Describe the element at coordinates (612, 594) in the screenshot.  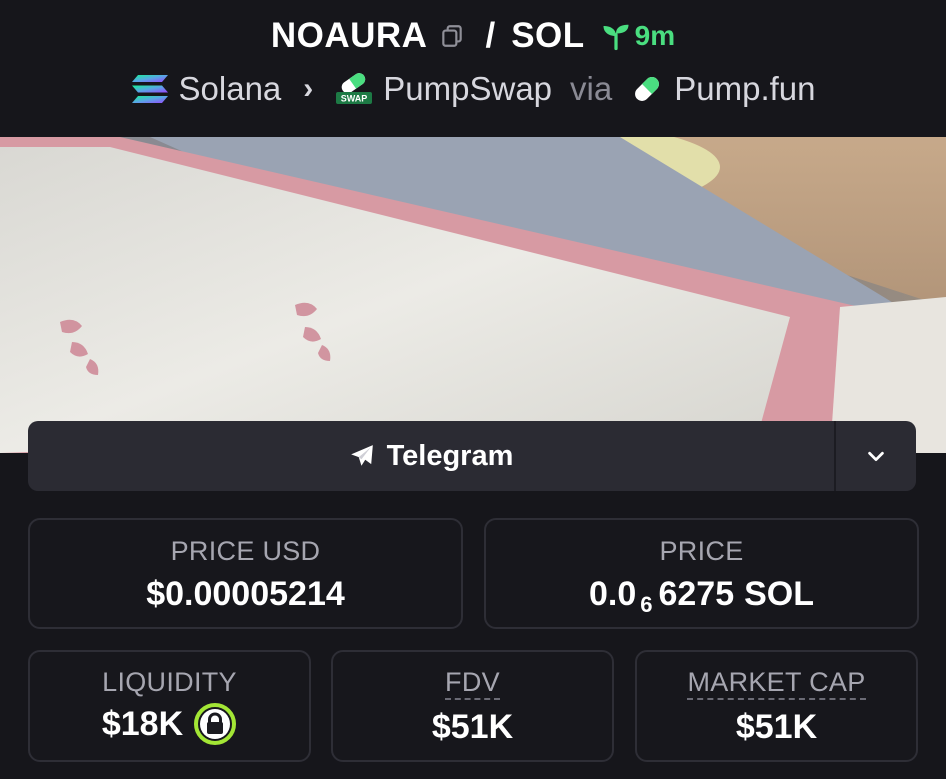
I see `price-native-prefix: 0.0` at that location.